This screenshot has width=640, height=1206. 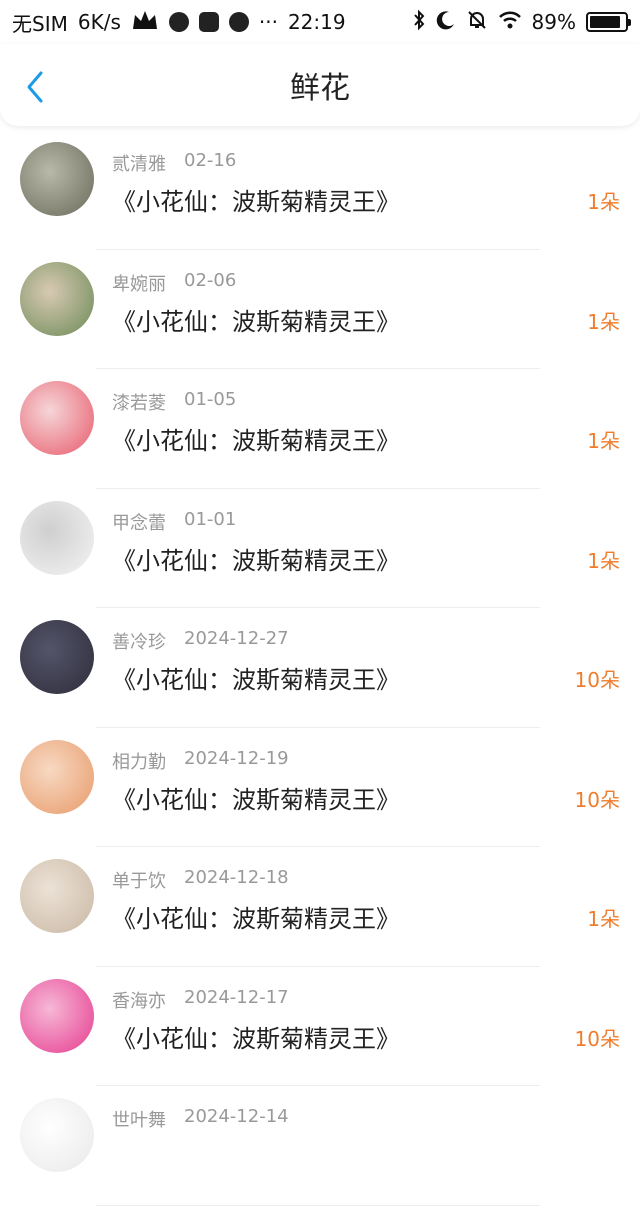 I want to click on moon-icon, so click(x=446, y=22).